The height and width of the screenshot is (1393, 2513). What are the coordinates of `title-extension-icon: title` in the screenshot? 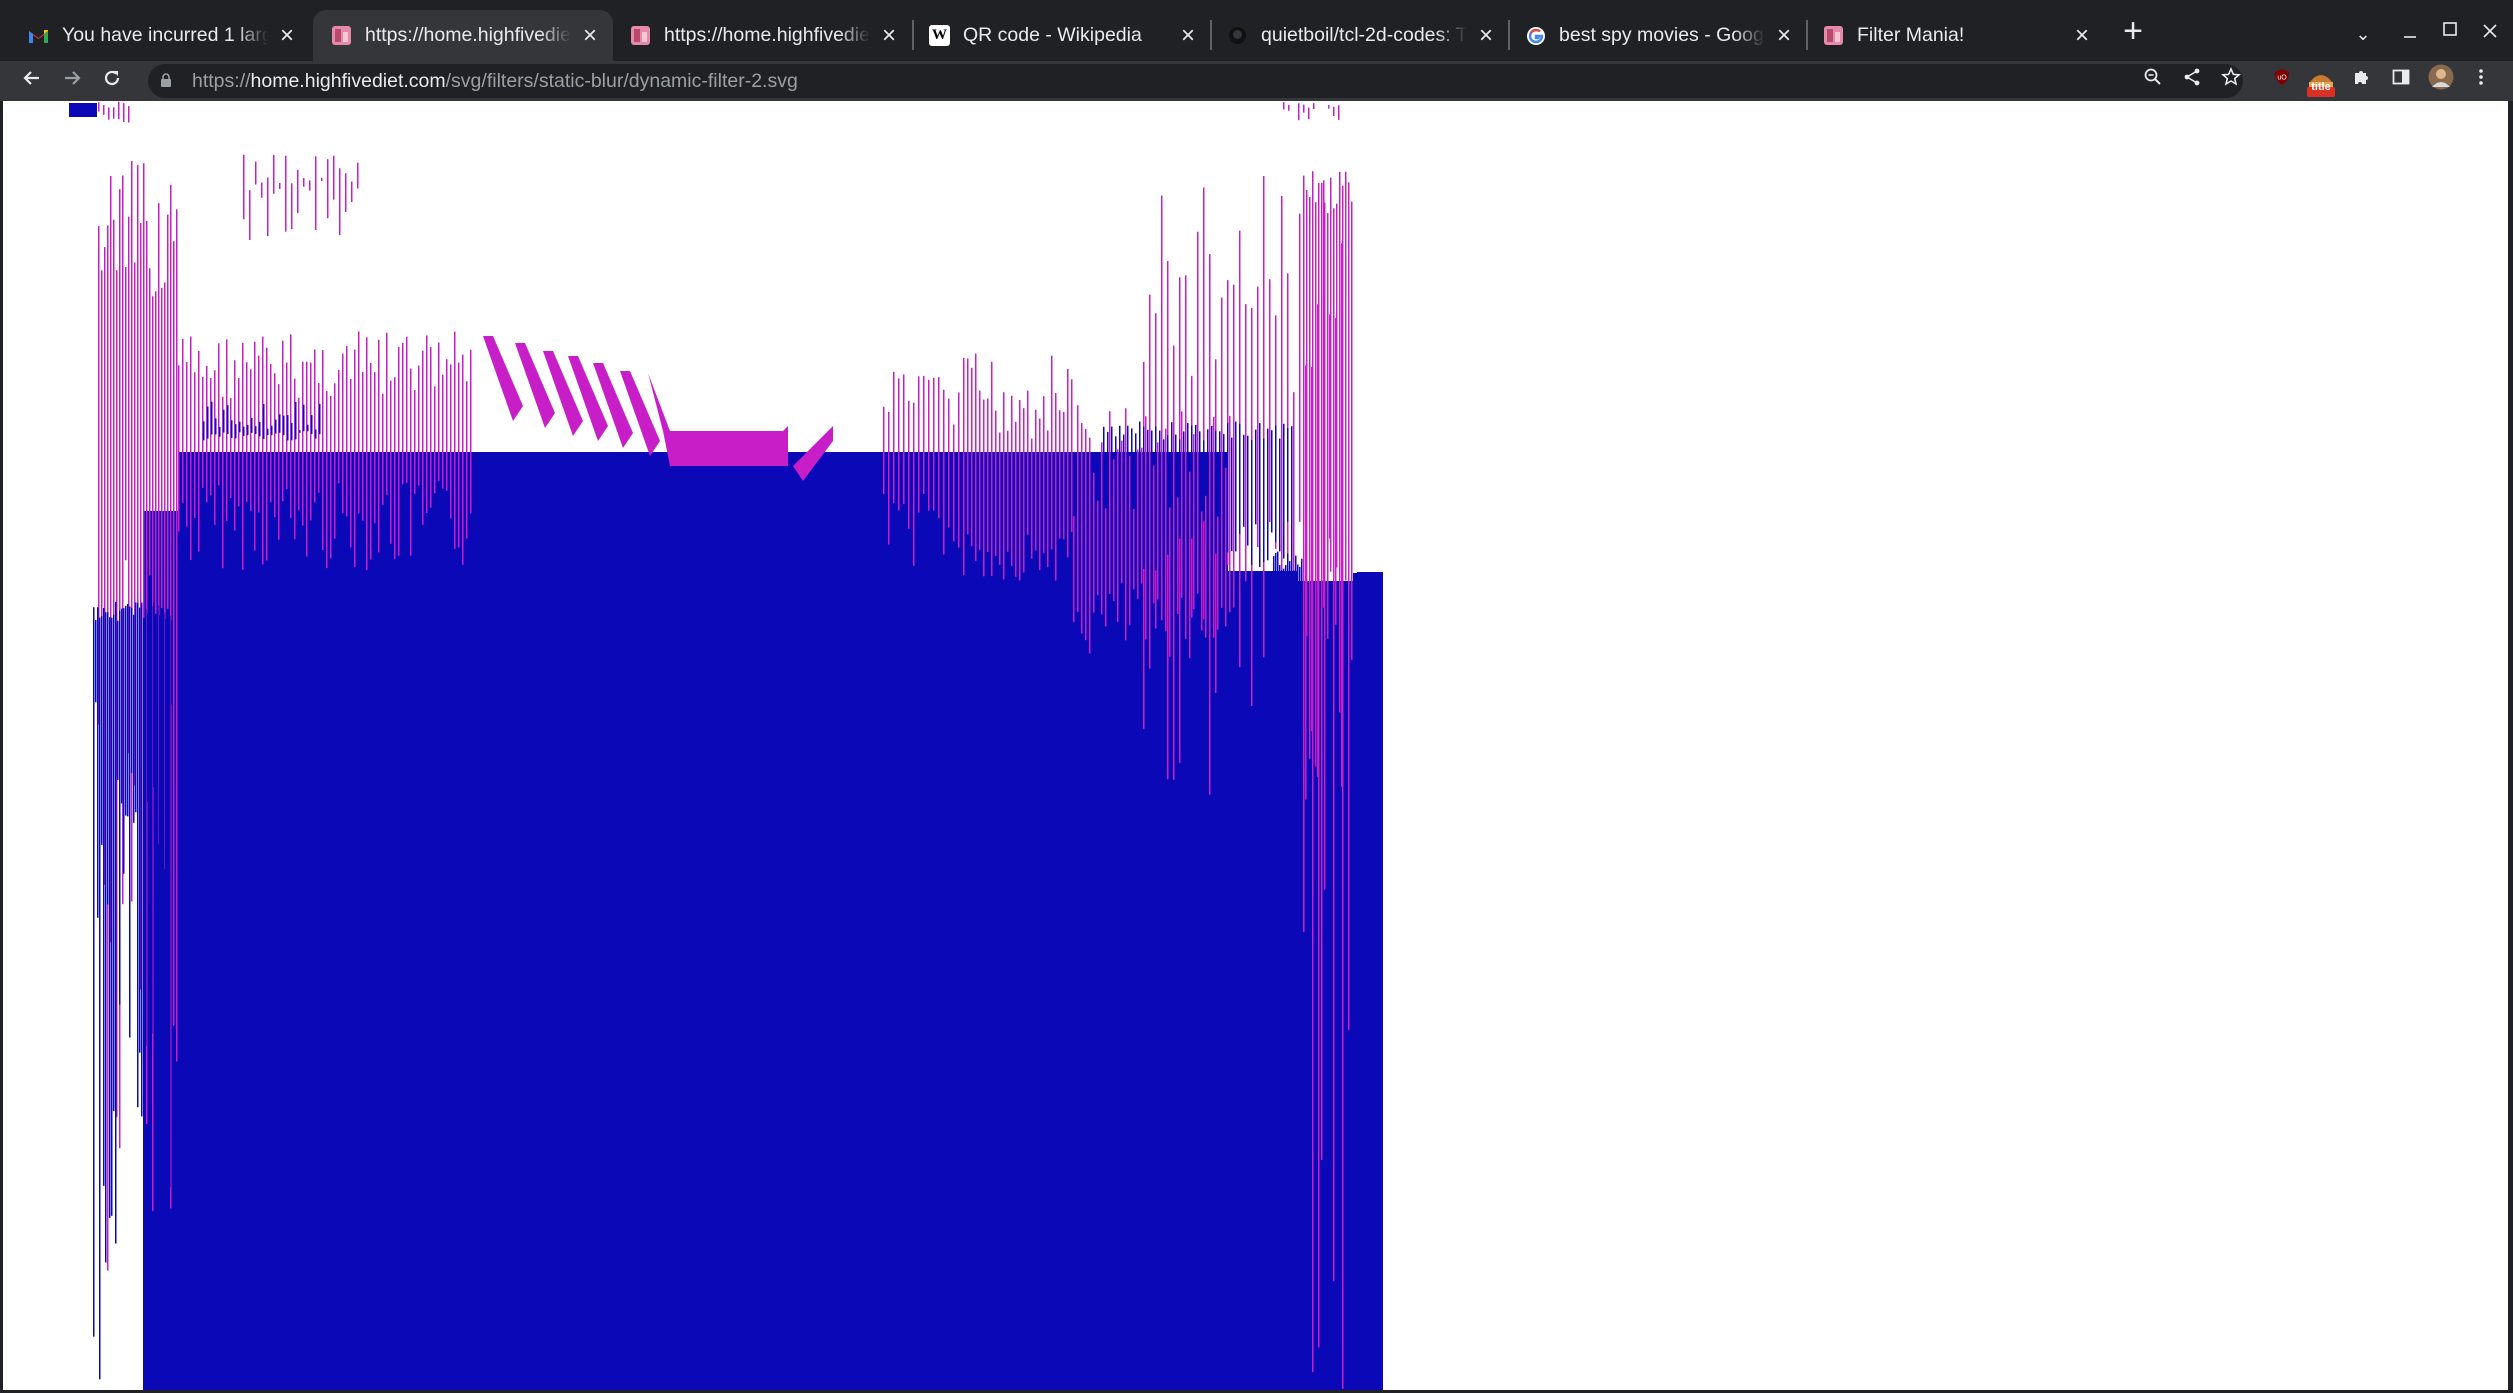 It's located at (2321, 81).